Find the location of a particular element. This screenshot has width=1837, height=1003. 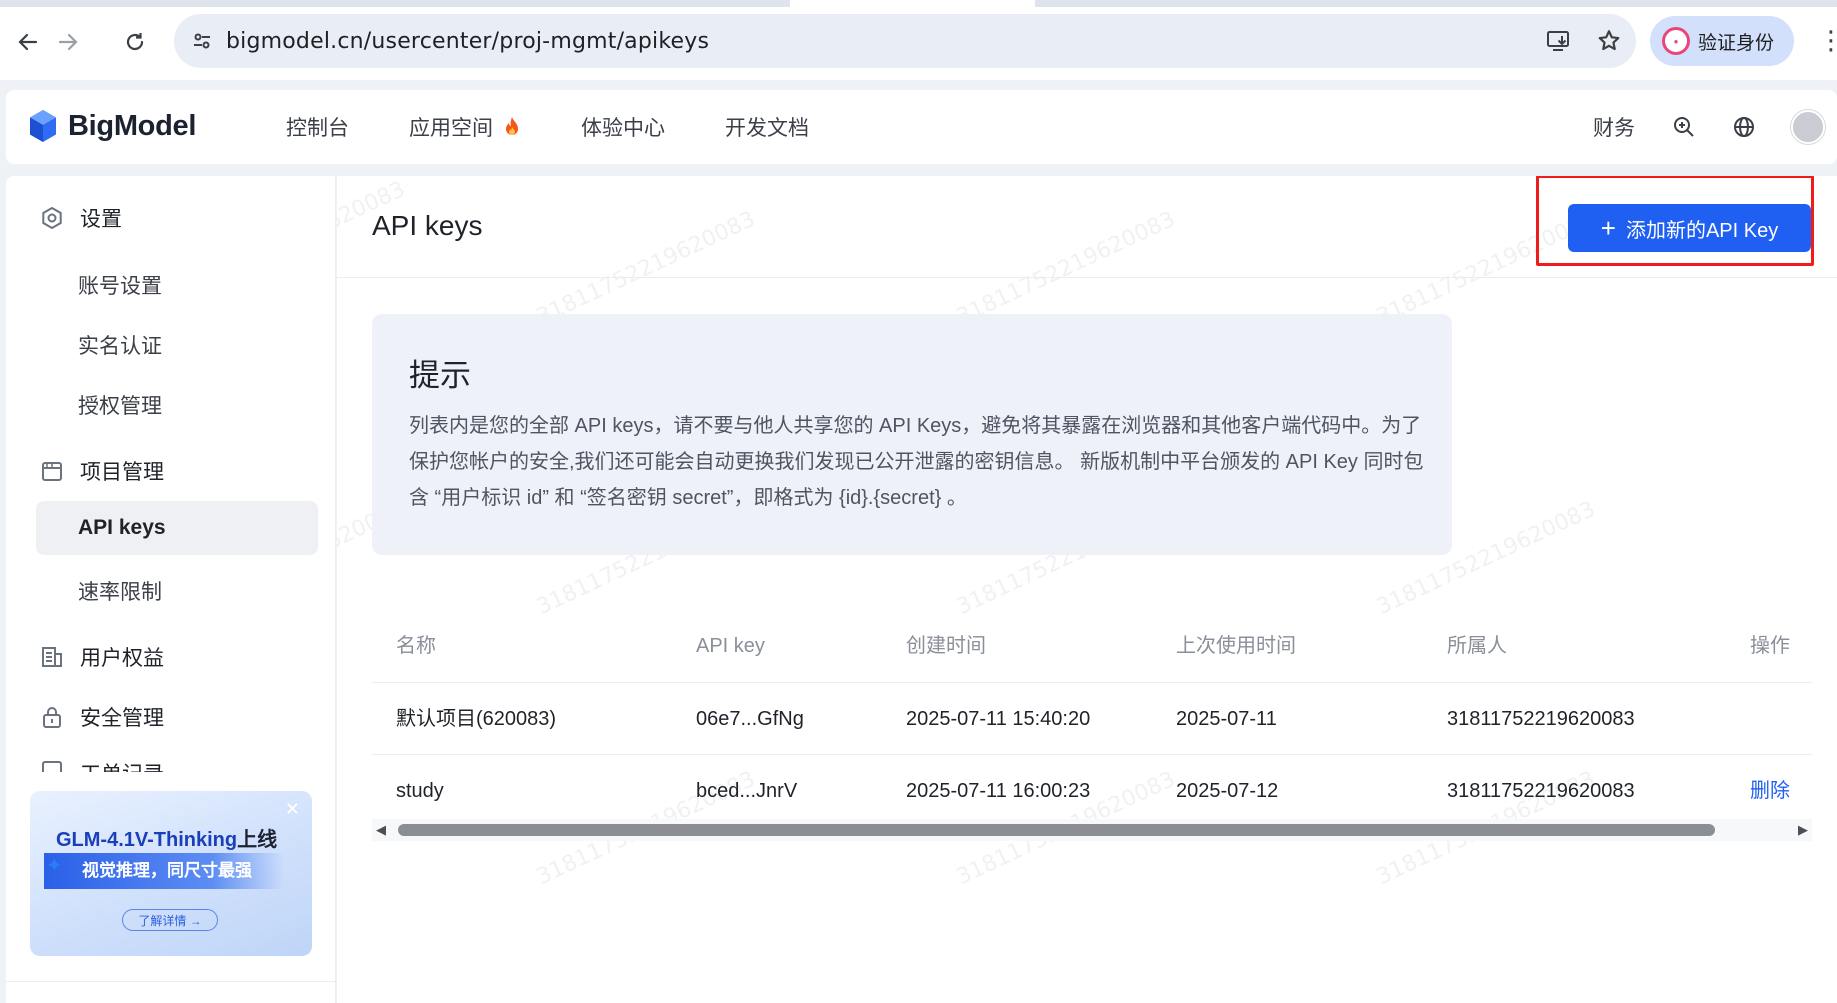

scroll-left-icon: ◀ is located at coordinates (381, 830).